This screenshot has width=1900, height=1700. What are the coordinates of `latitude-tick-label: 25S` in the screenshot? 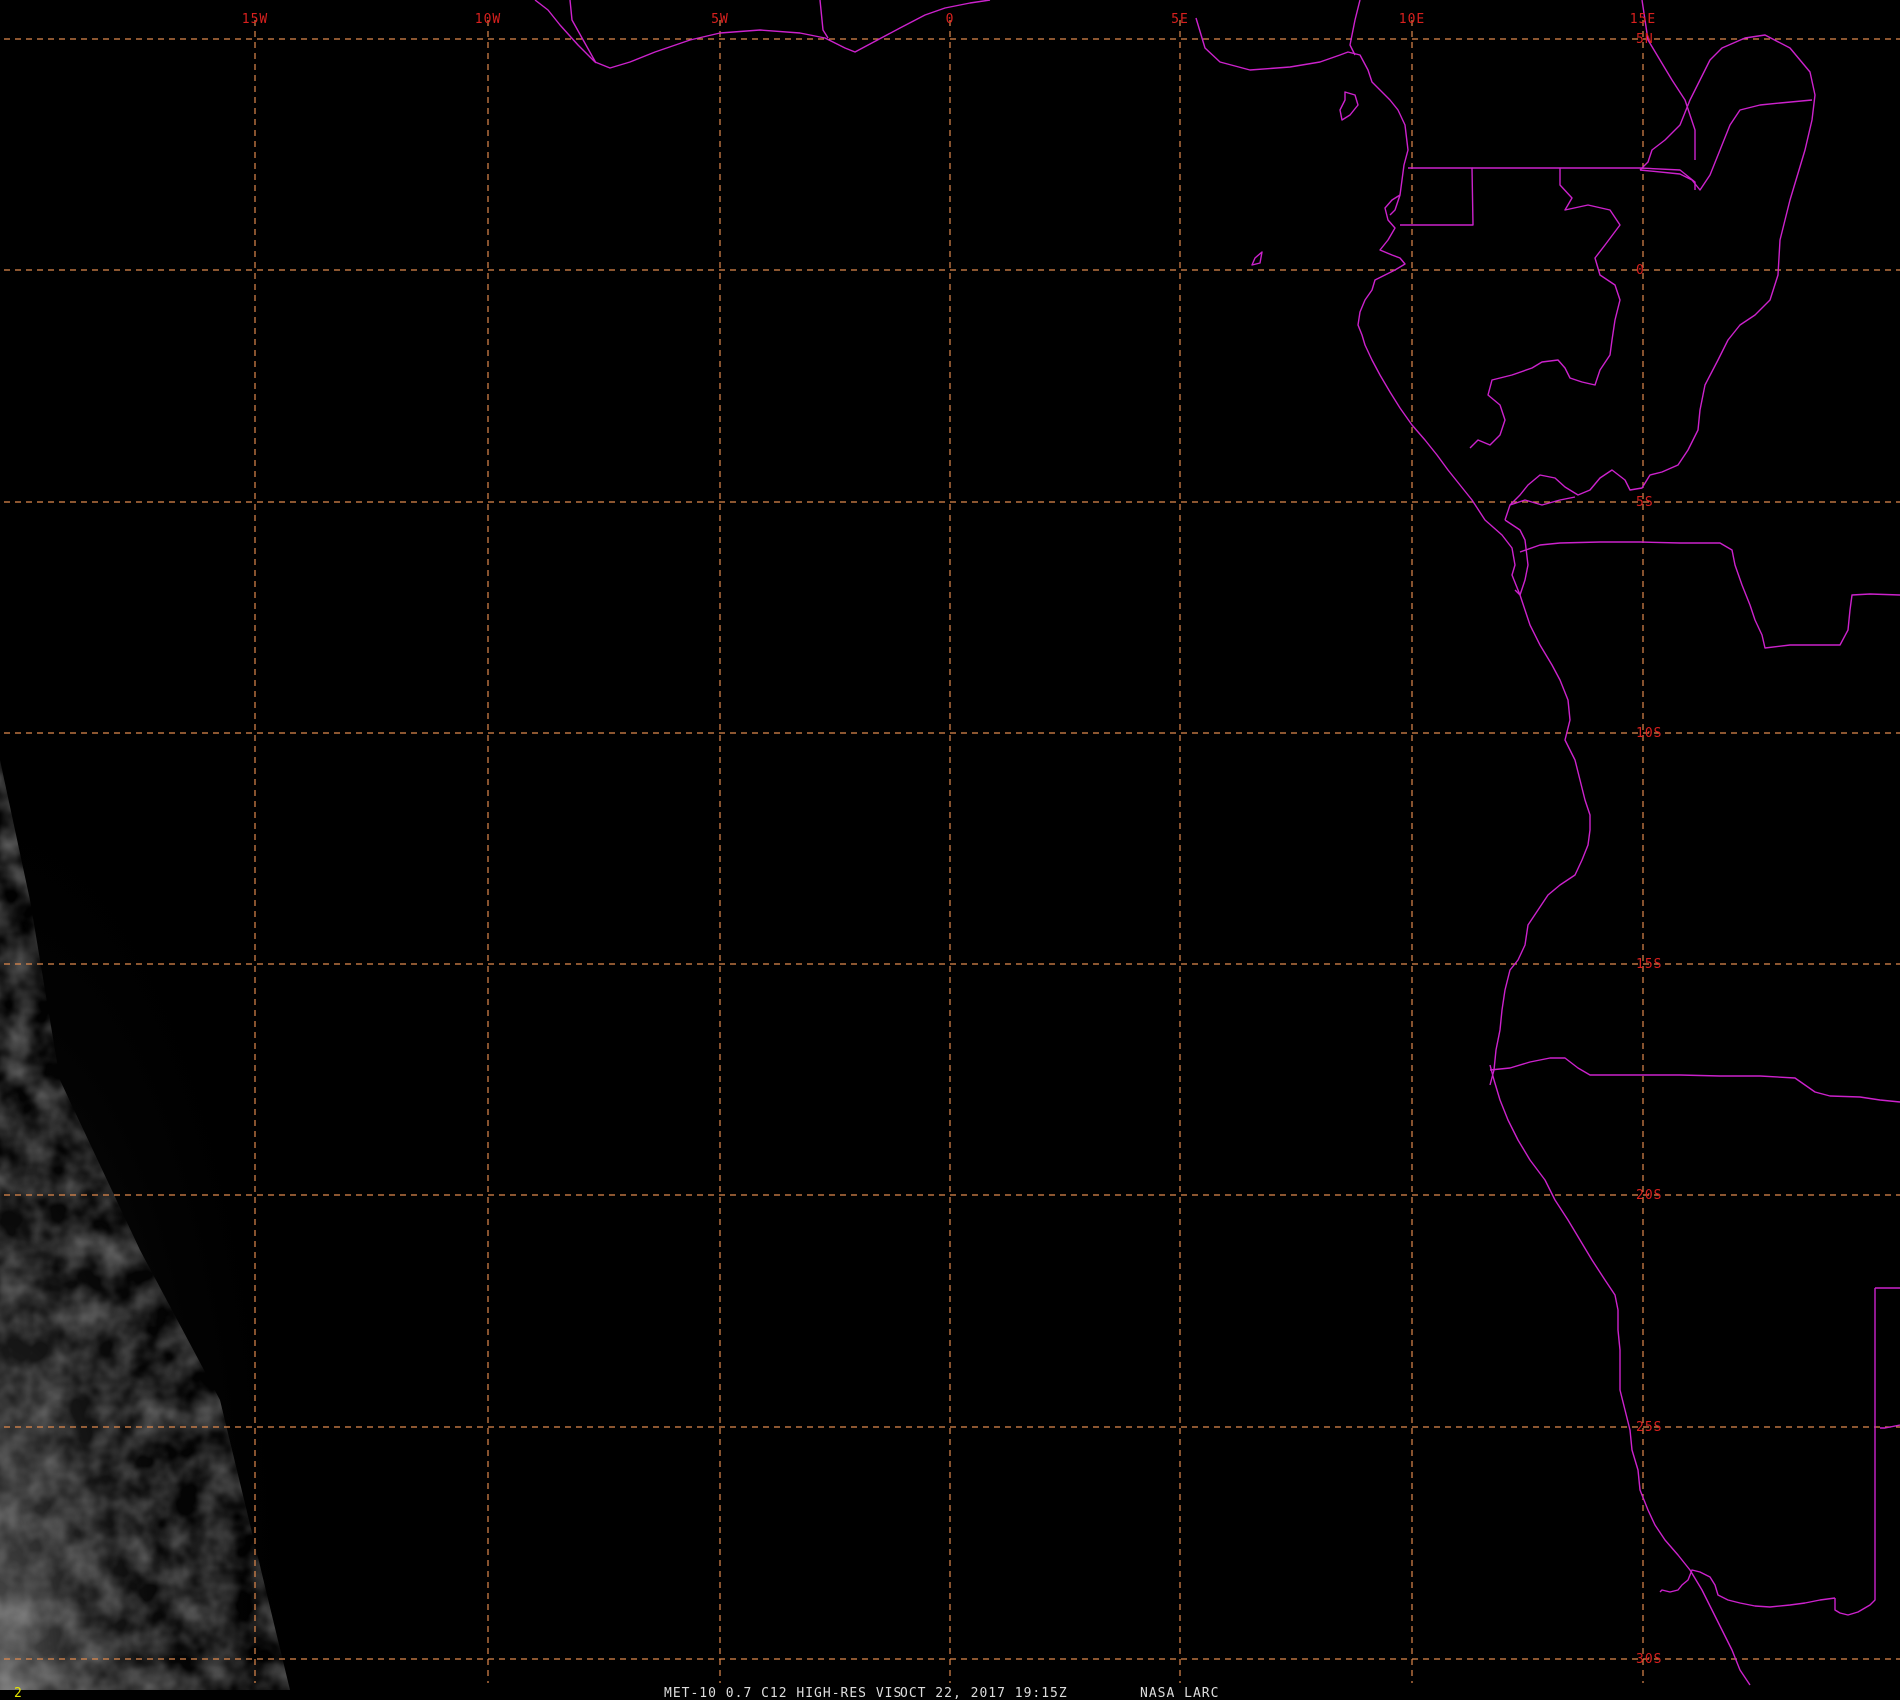 It's located at (1649, 1427).